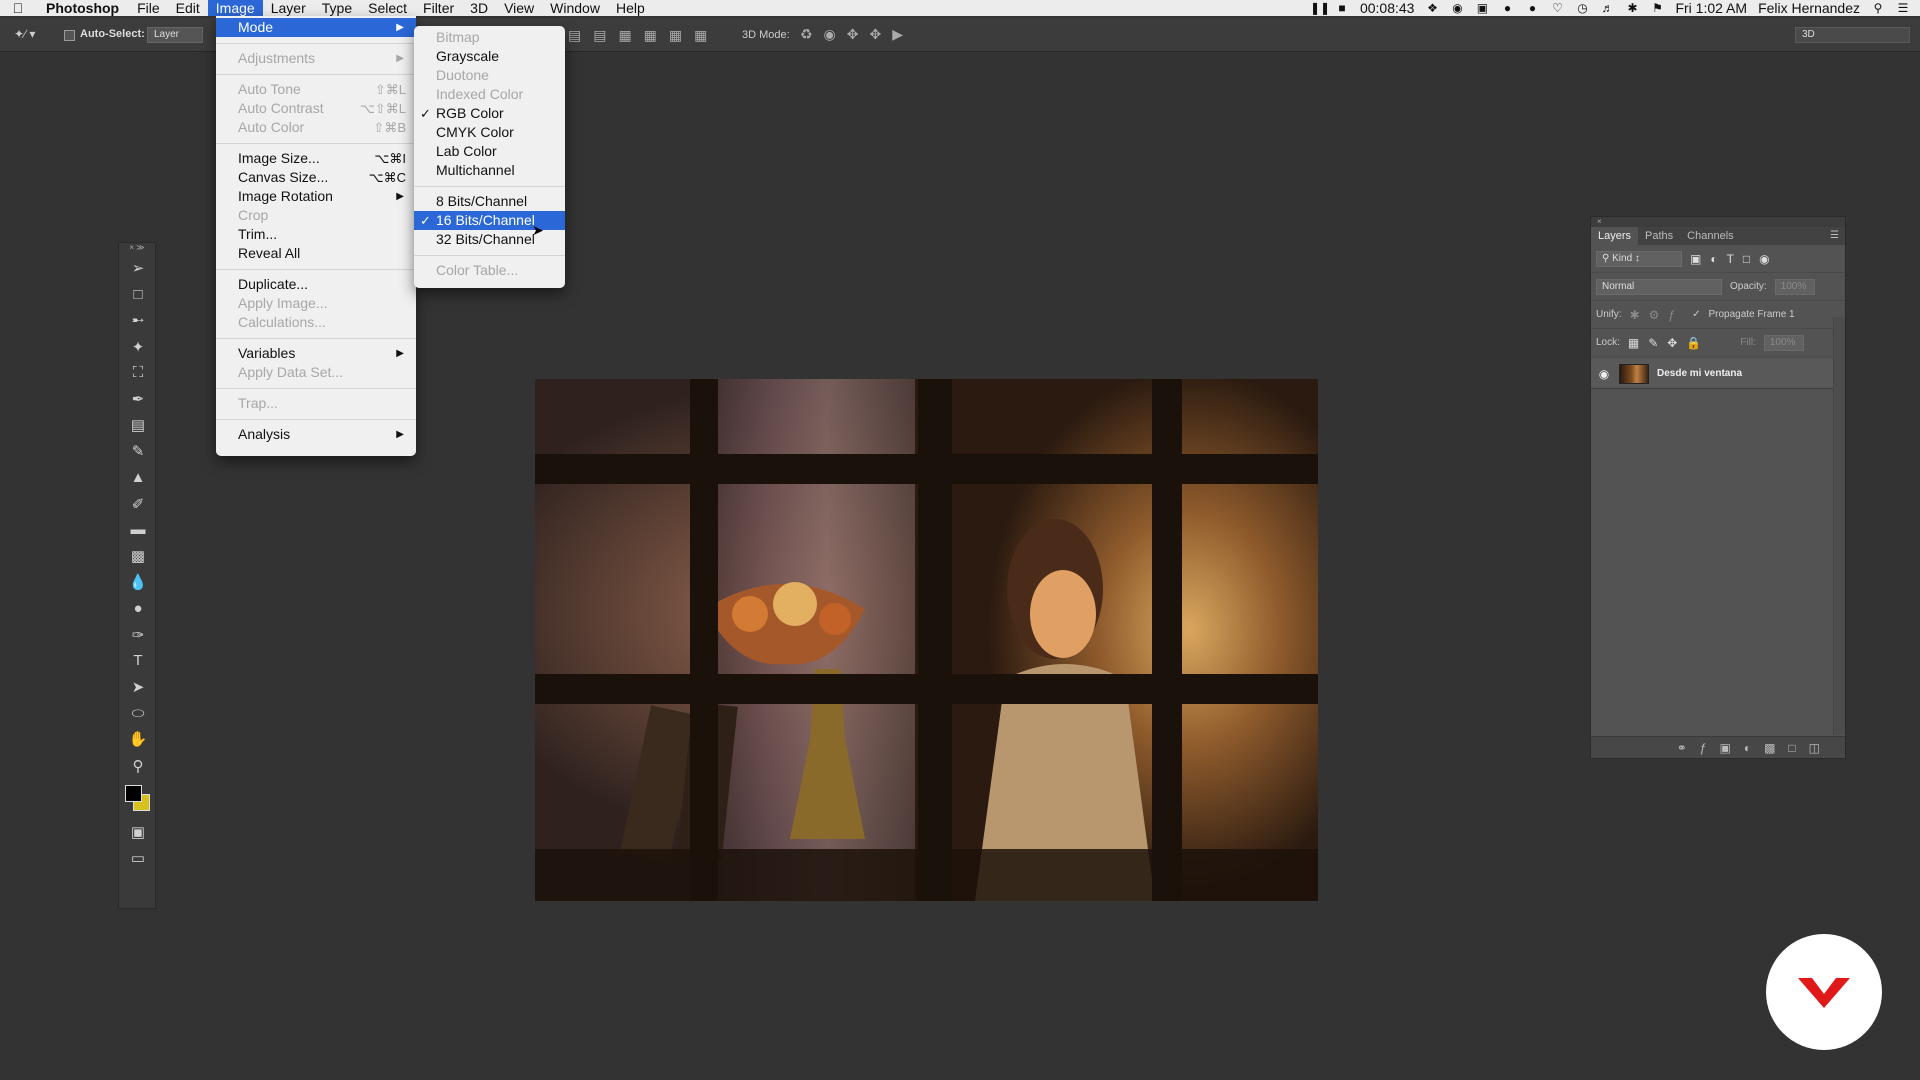 The height and width of the screenshot is (1080, 1920). Describe the element at coordinates (138, 582) in the screenshot. I see `blur-tool-icon: 💧` at that location.